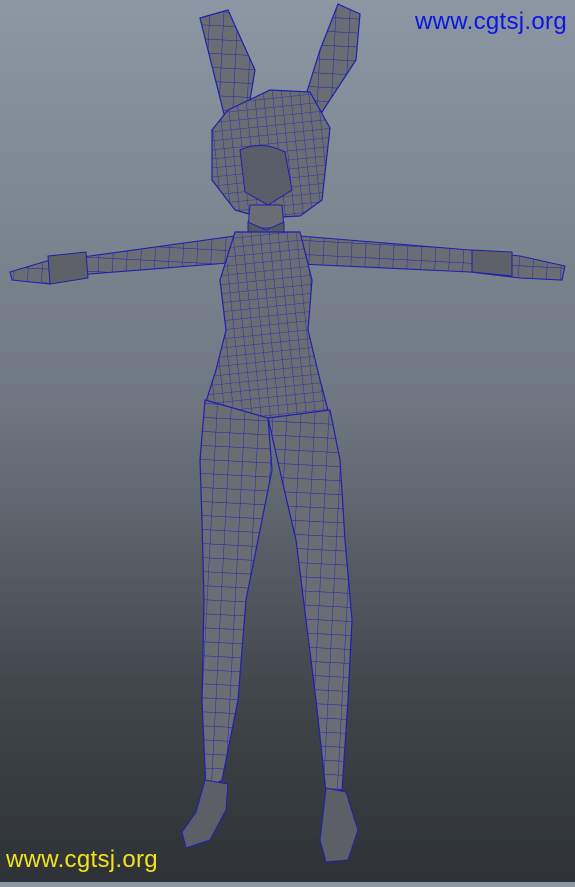  I want to click on shoe-right, so click(339, 825).